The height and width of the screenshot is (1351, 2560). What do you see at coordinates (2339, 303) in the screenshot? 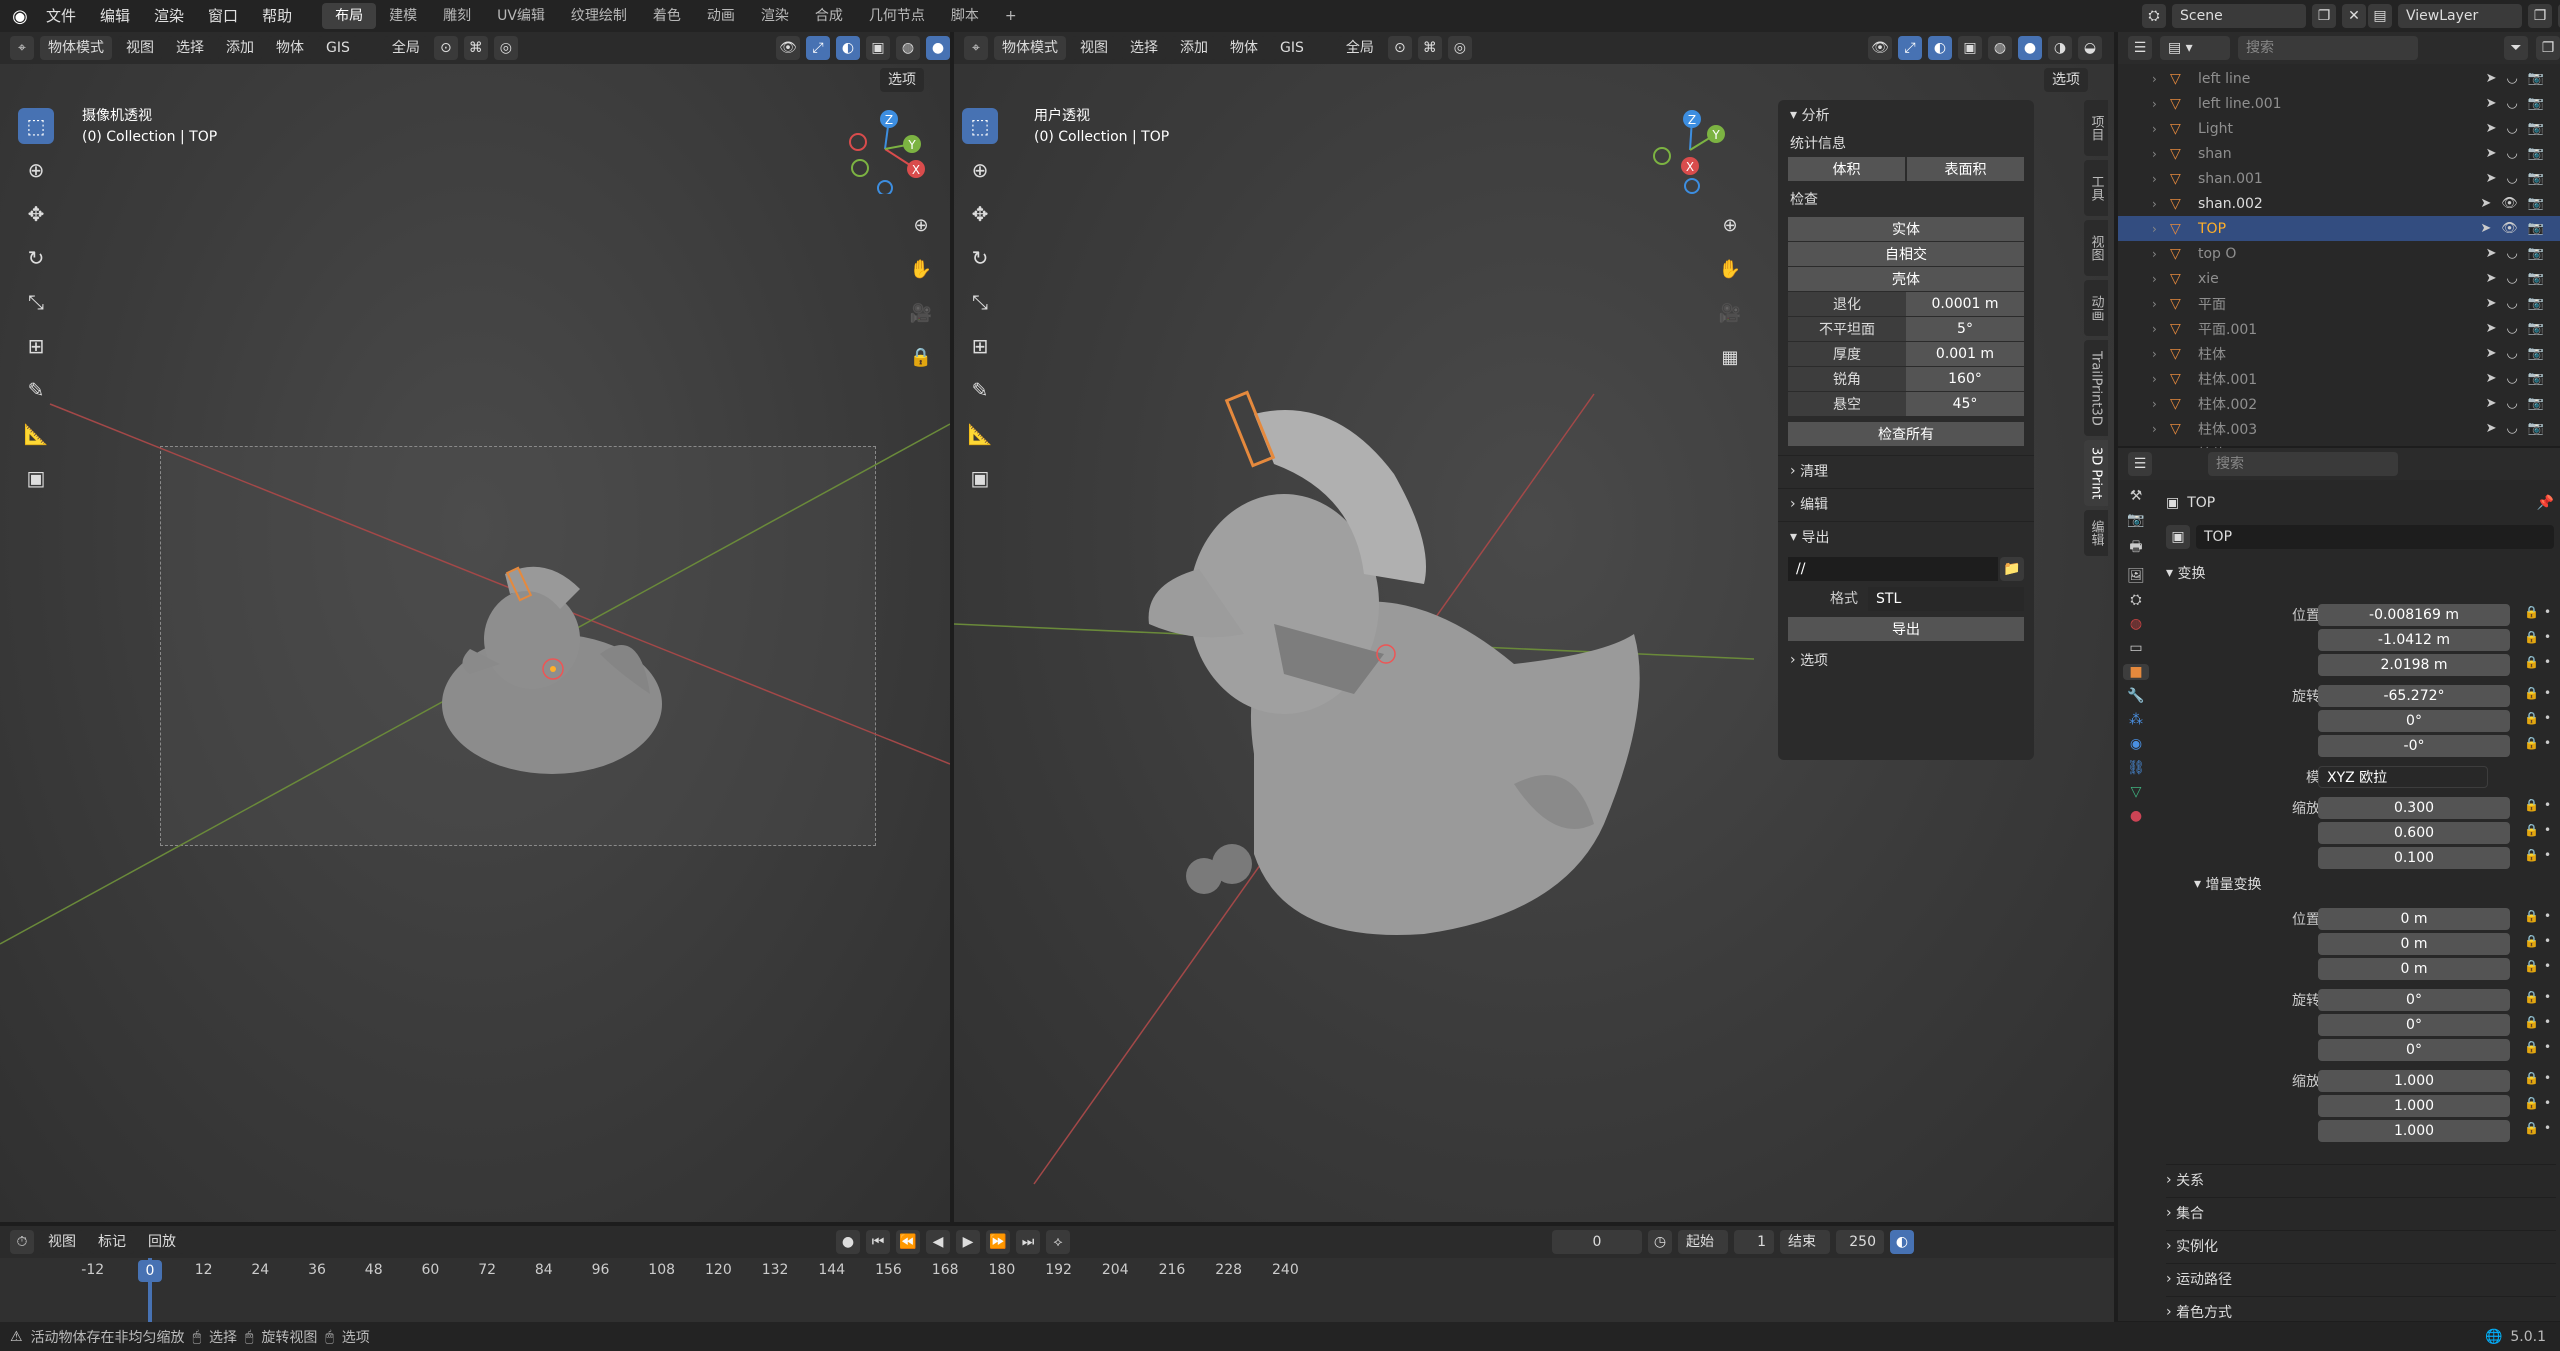
I see `outliner-item: › ▽ 平面 ➤ ◡ 📷` at bounding box center [2339, 303].